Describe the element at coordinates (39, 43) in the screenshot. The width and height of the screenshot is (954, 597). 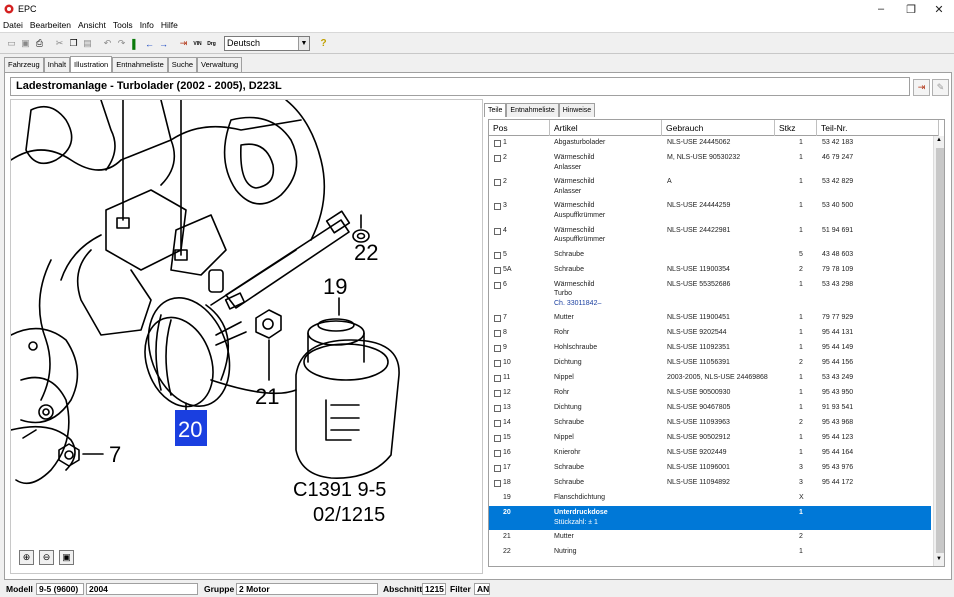
I see `print-icon: ⎙` at that location.